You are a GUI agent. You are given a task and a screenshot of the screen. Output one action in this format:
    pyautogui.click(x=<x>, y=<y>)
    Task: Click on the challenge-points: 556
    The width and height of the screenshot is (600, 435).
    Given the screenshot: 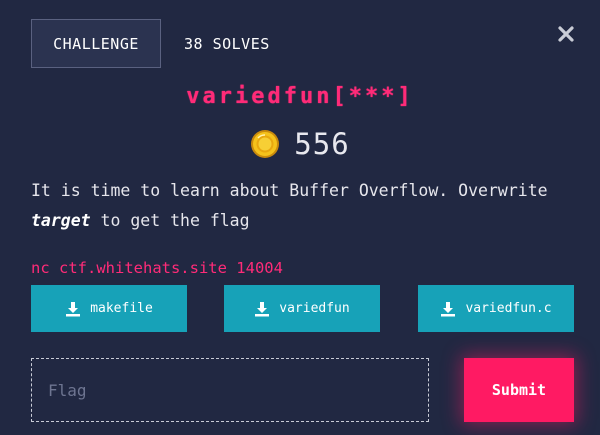 What is the action you would take?
    pyautogui.click(x=300, y=144)
    